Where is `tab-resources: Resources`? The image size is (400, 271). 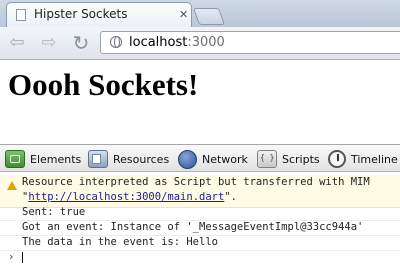
tab-resources: Resources is located at coordinates (128, 159).